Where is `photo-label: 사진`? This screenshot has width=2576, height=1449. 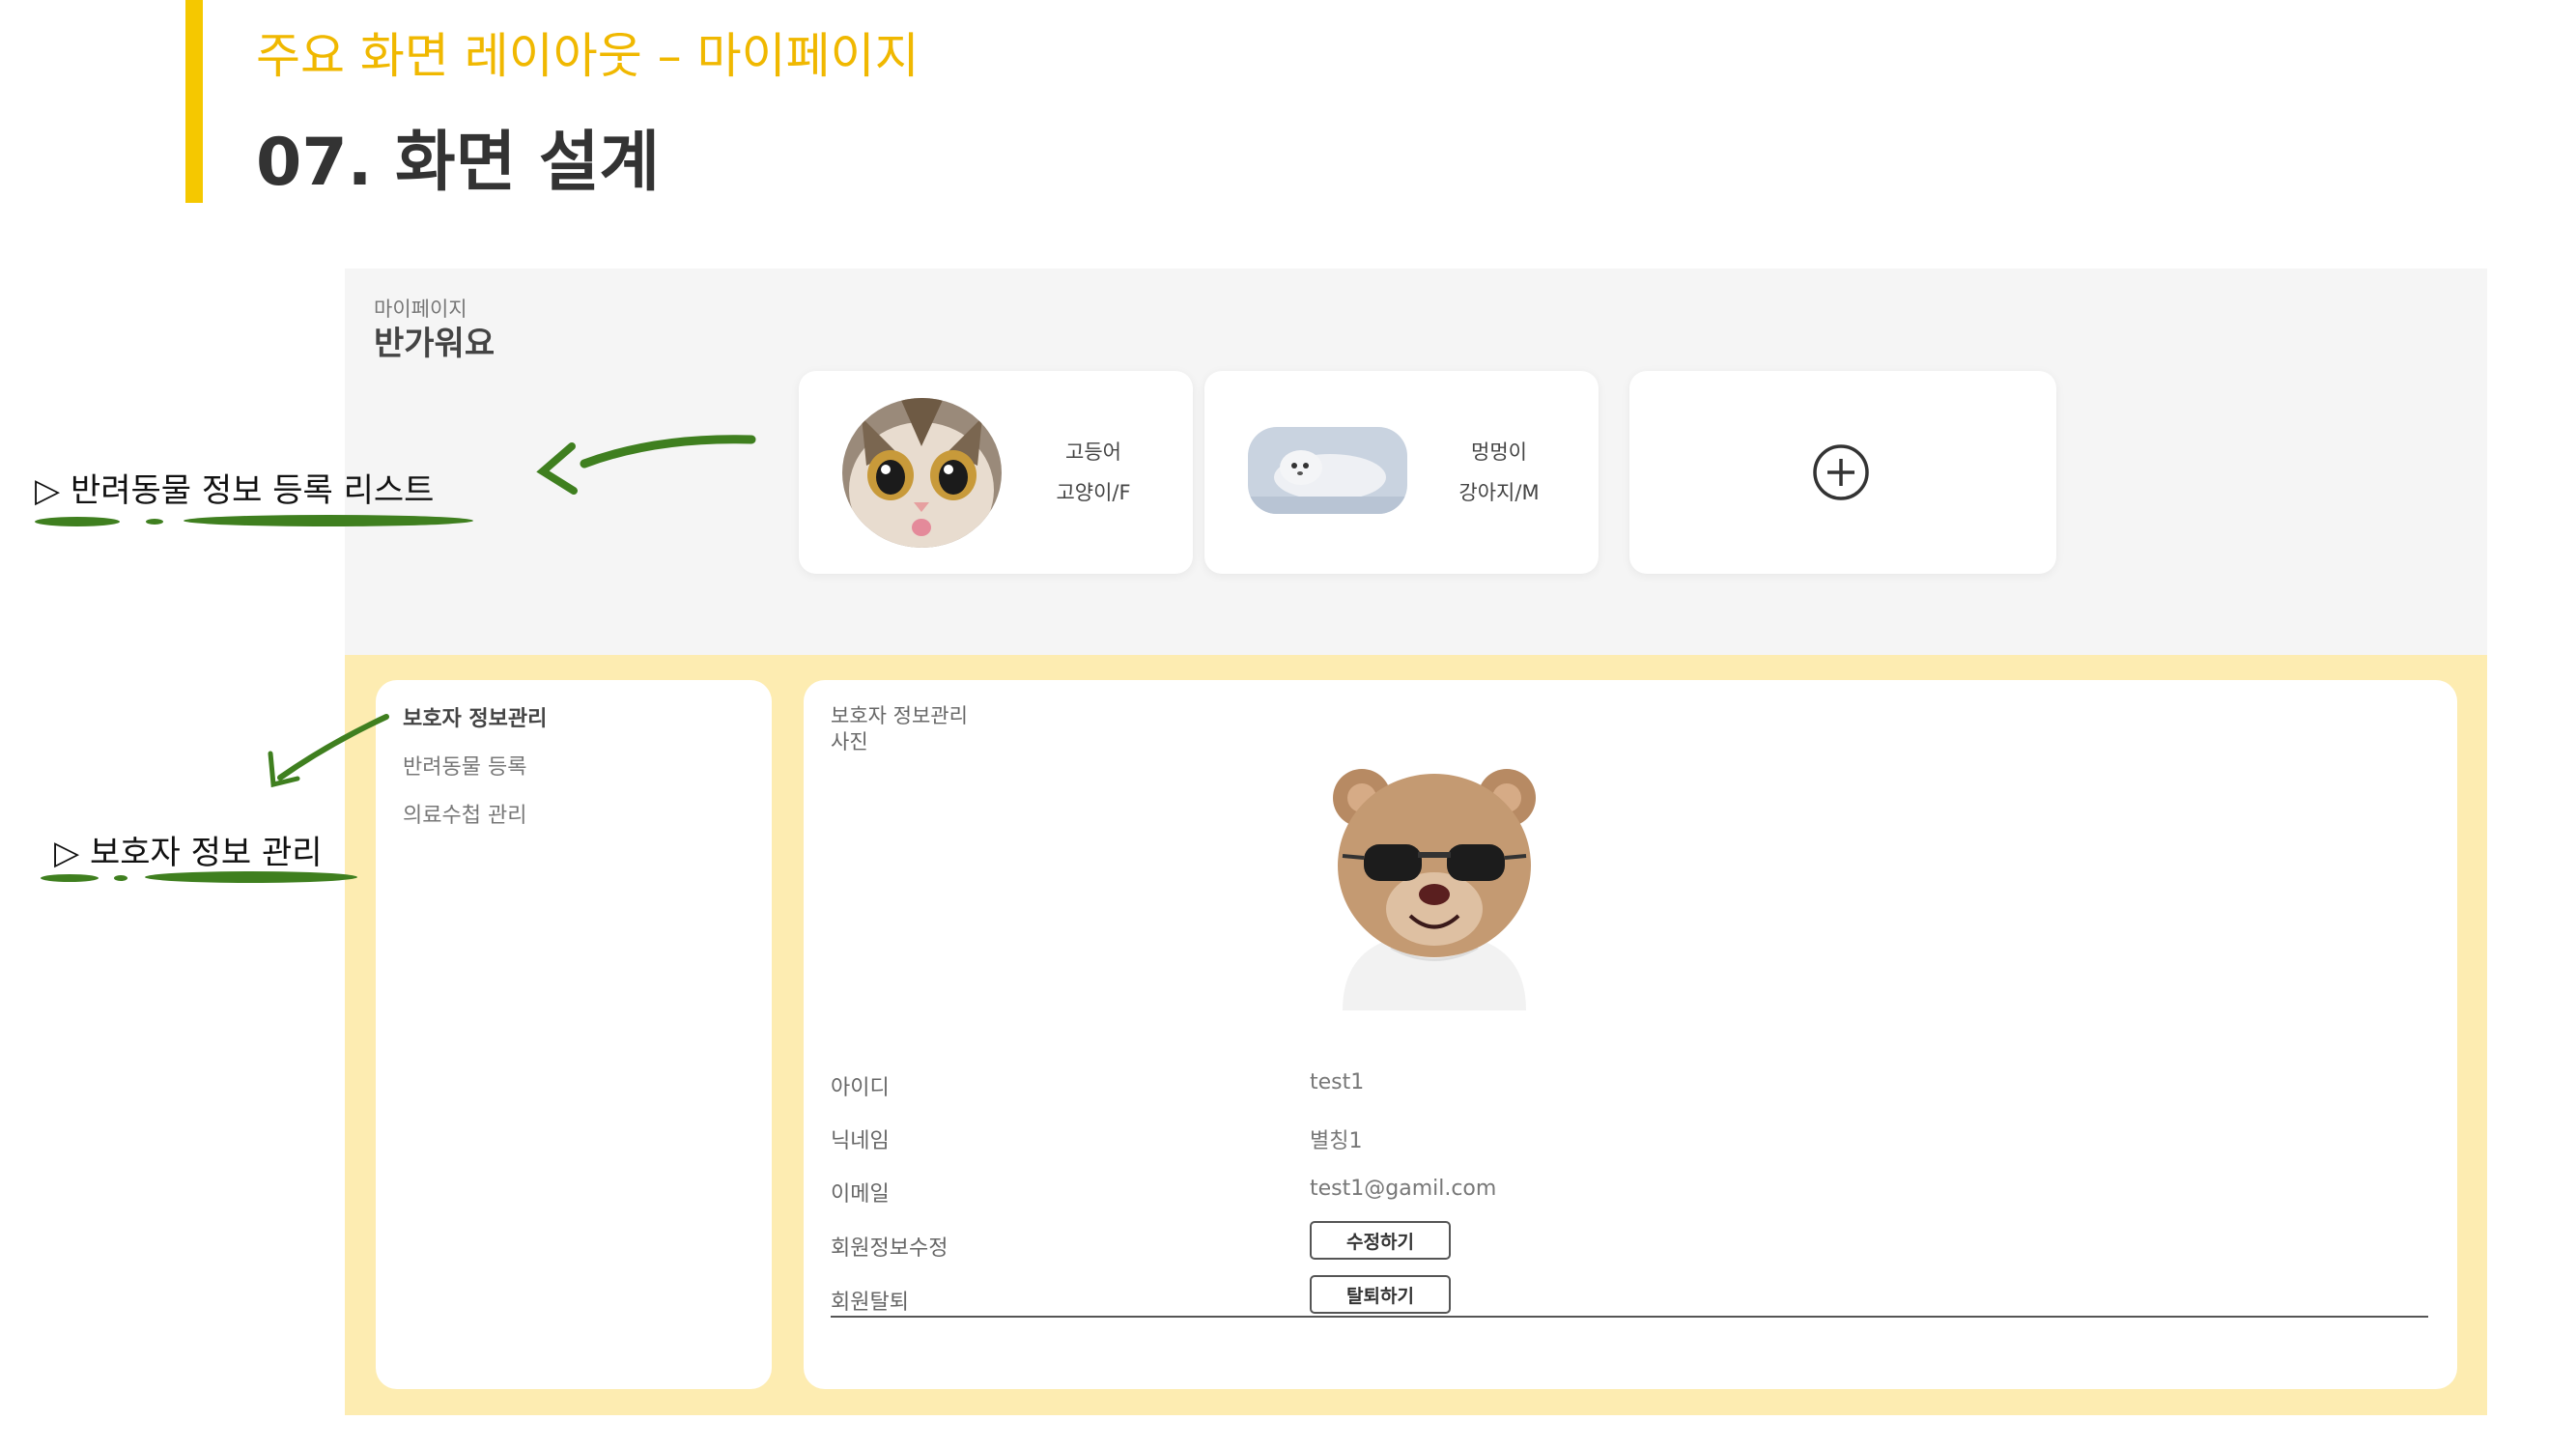
photo-label: 사진 is located at coordinates (849, 741).